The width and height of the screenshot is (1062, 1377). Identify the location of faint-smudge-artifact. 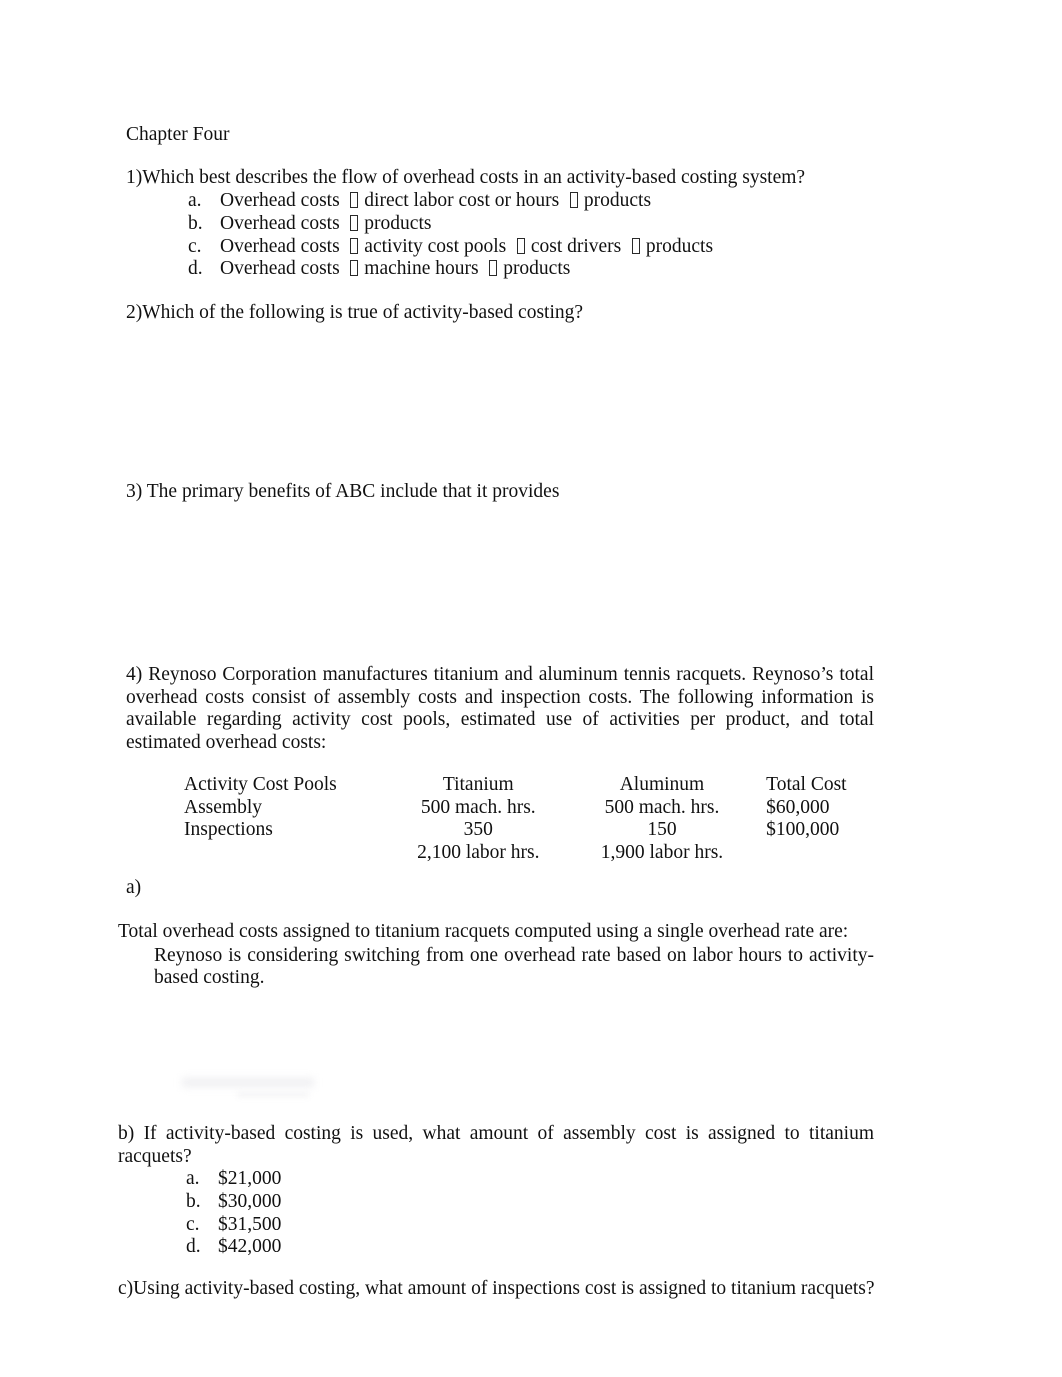
(248, 1082).